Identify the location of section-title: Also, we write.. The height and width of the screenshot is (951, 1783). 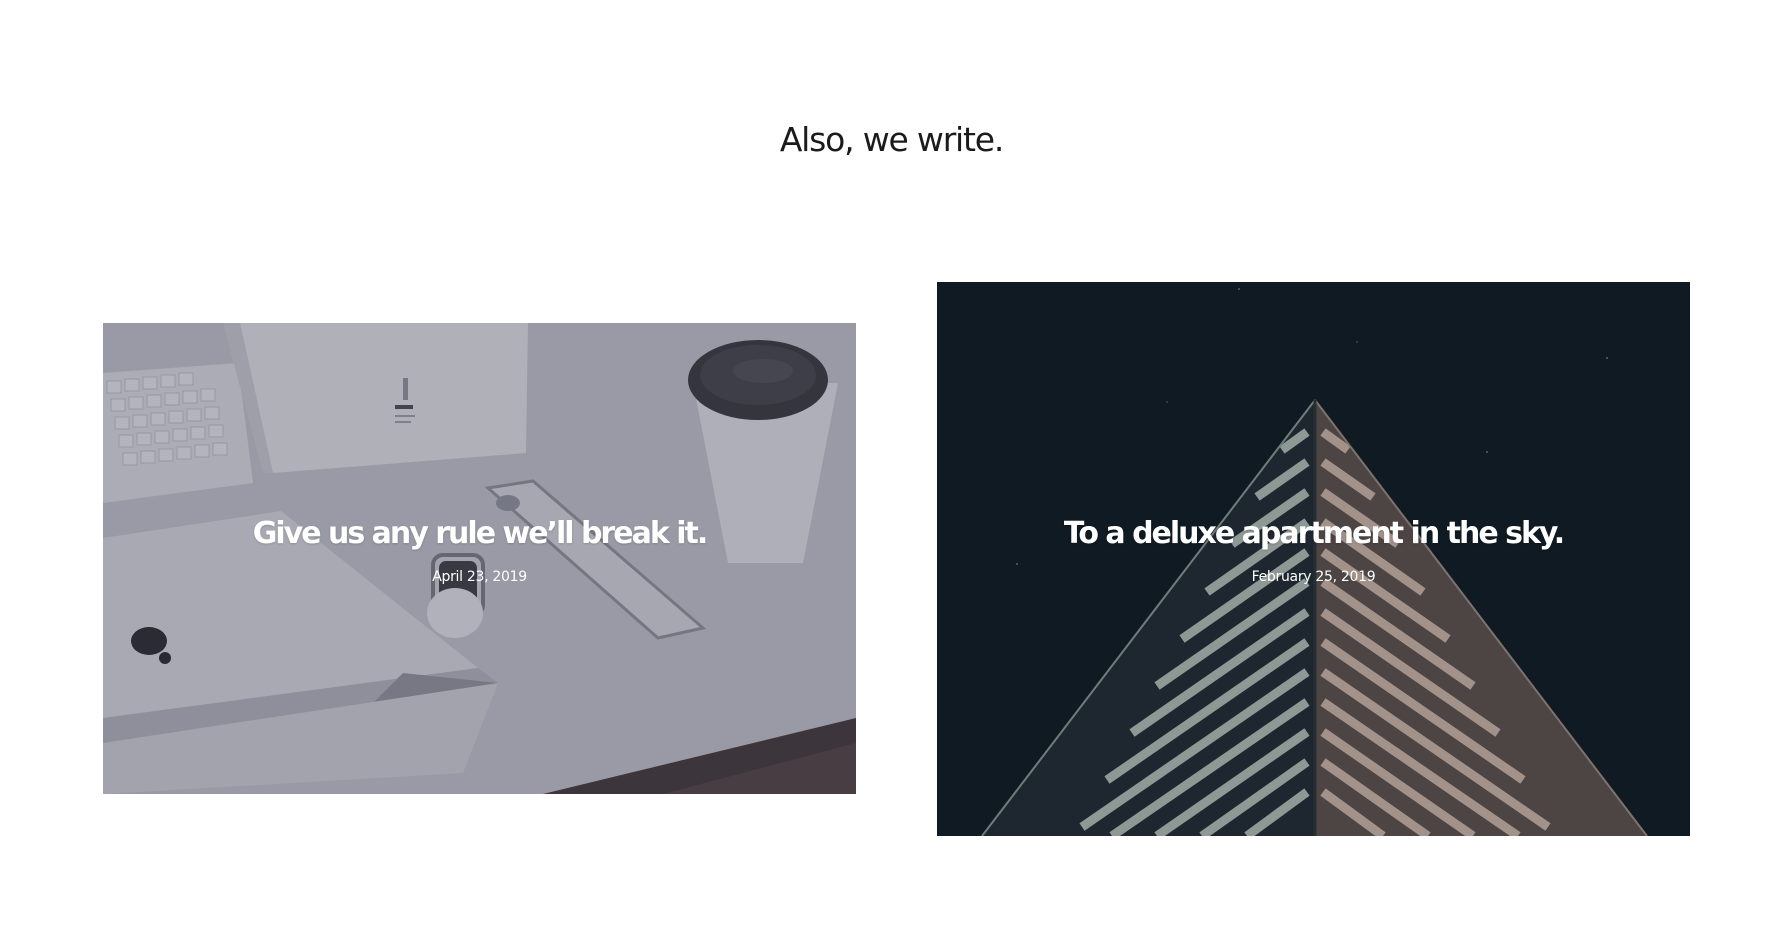
(892, 139).